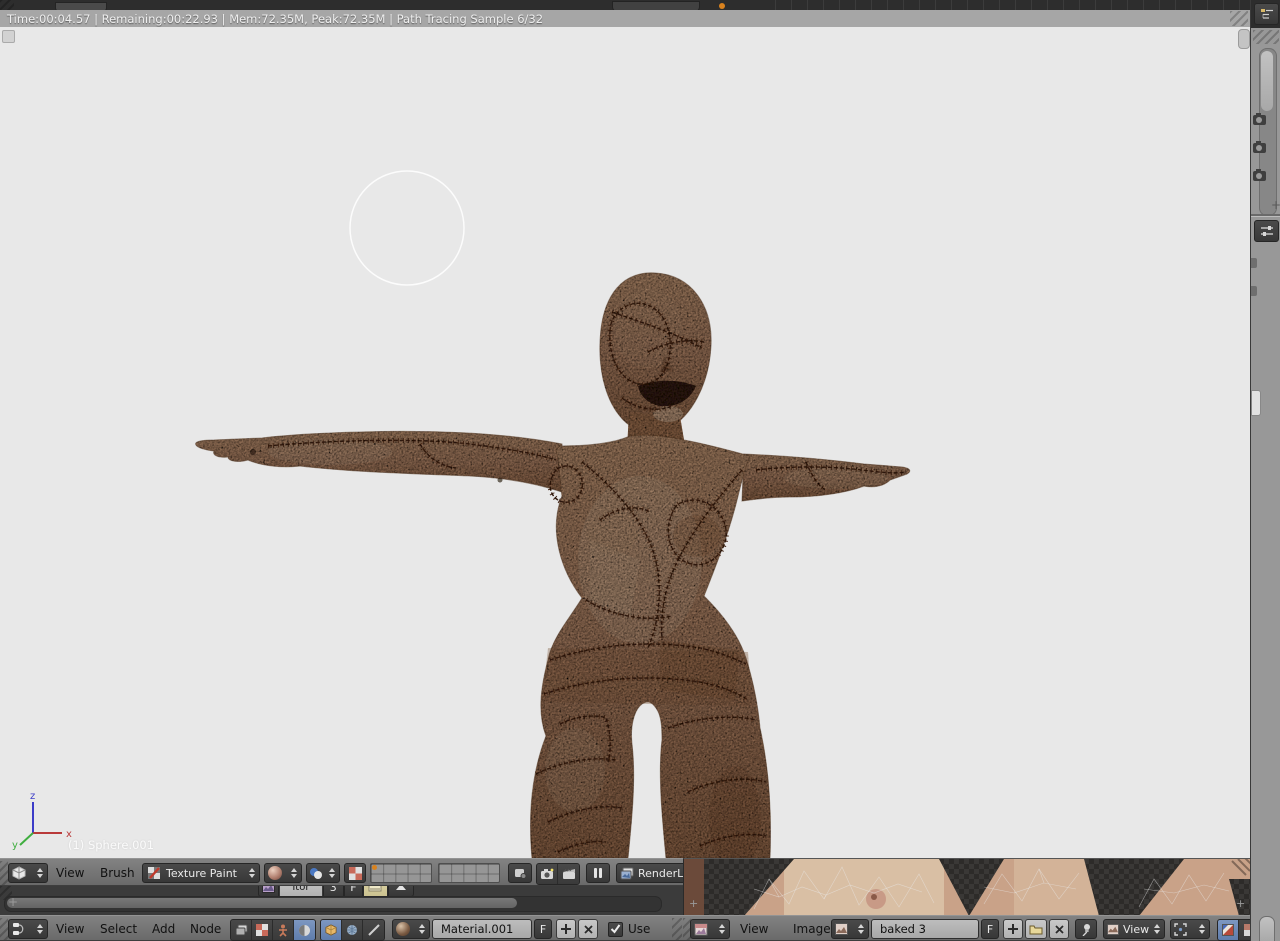 The height and width of the screenshot is (941, 1280). I want to click on image-fake-user-text: F, so click(990, 929).